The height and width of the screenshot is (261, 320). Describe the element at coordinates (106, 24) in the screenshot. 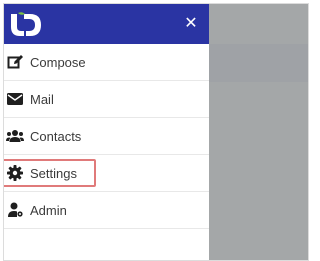

I see `sidebar-header: ✕` at that location.